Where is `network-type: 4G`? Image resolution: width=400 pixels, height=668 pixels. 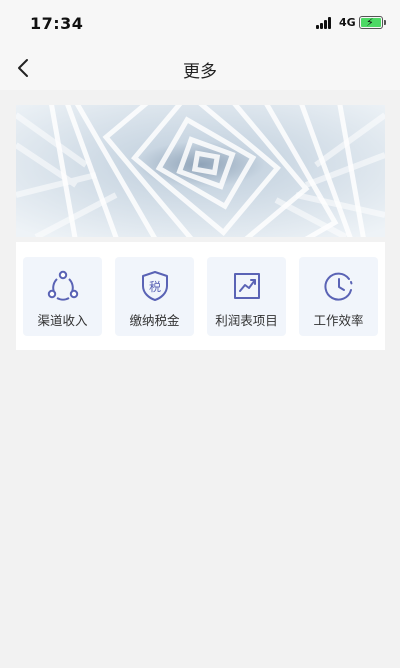
network-type: 4G is located at coordinates (347, 22).